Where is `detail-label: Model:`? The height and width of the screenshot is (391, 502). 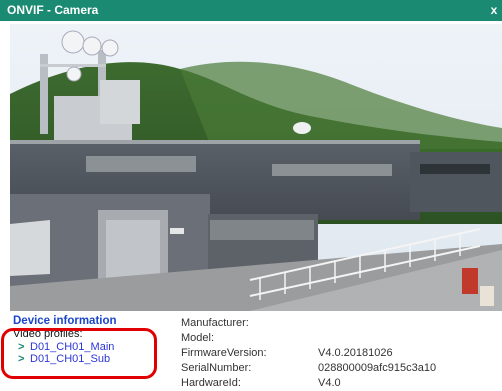 detail-label: Model: is located at coordinates (198, 338).